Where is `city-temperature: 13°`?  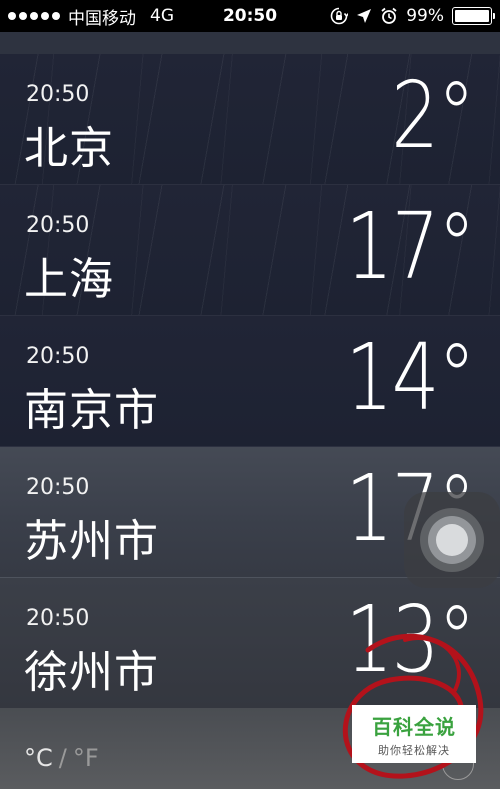 city-temperature: 13° is located at coordinates (410, 639).